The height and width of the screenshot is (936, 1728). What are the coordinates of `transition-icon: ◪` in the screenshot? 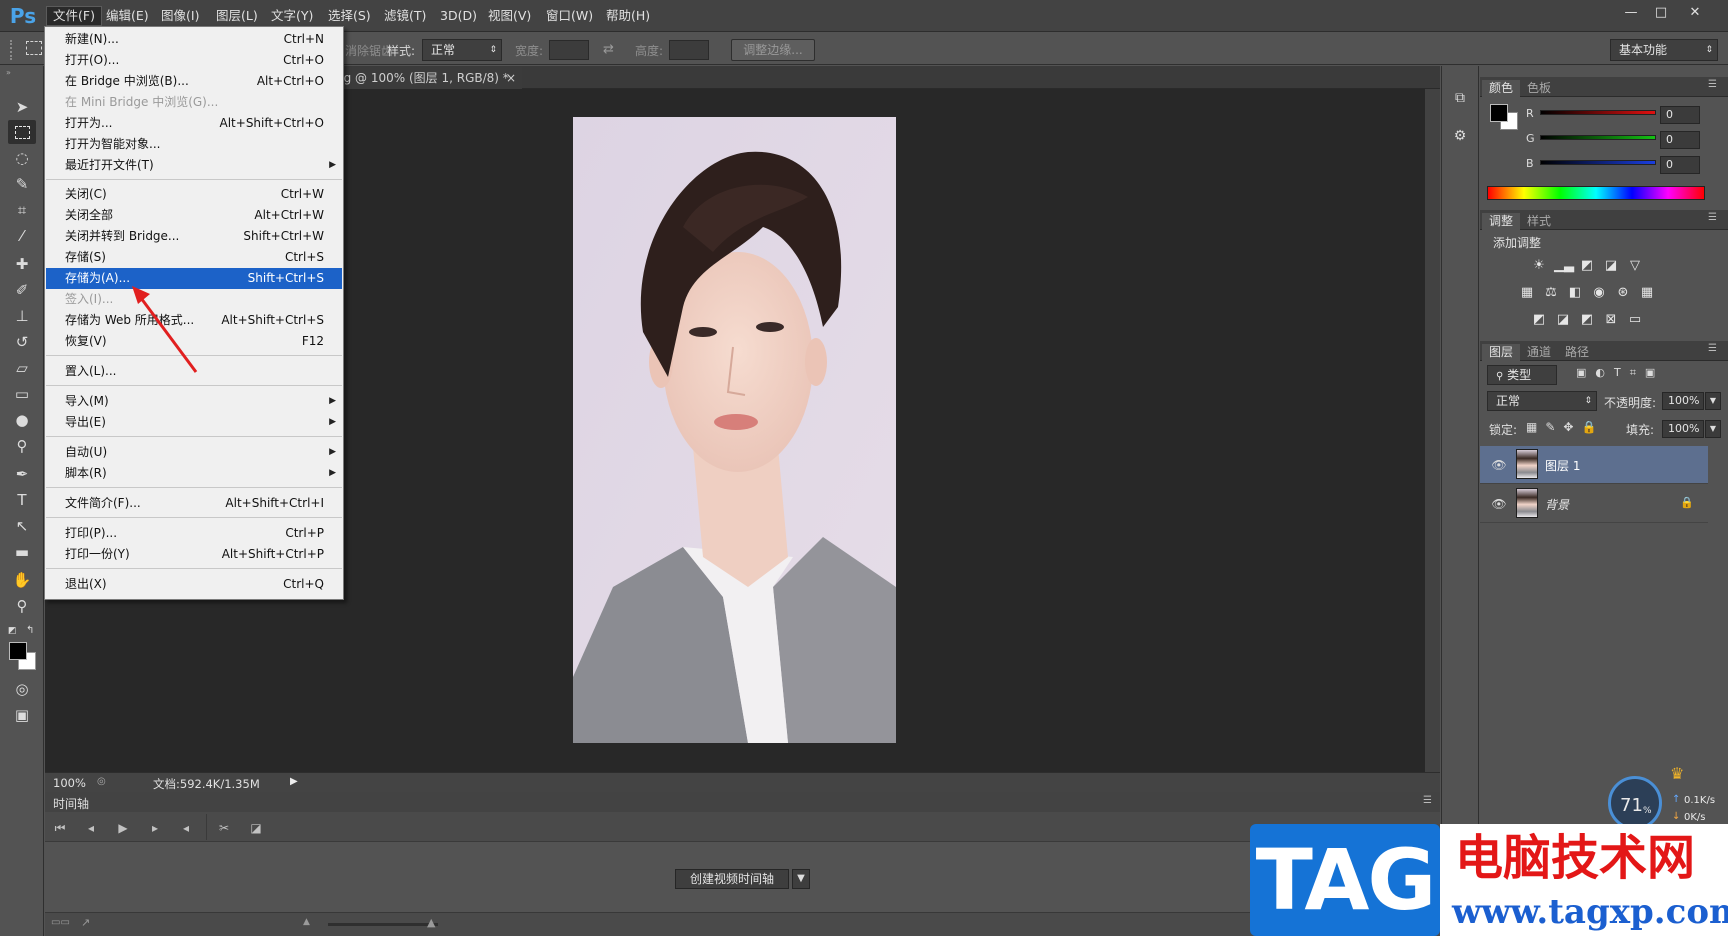 It's located at (256, 828).